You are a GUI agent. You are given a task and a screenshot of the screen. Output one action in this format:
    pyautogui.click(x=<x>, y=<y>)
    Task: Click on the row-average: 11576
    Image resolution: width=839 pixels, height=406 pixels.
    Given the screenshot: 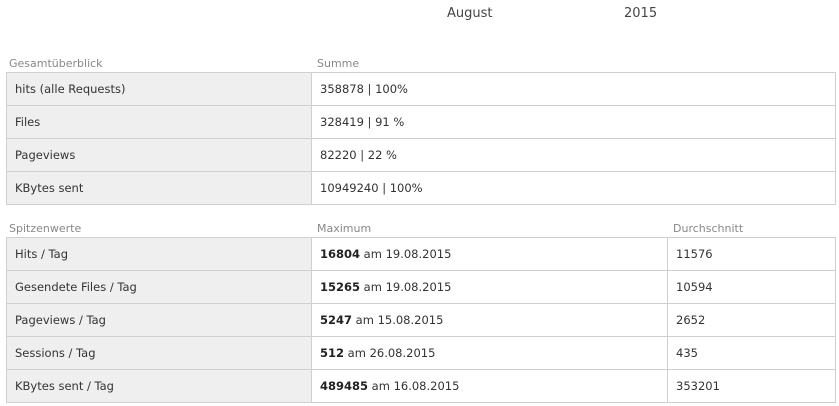 What is the action you would take?
    pyautogui.click(x=751, y=254)
    